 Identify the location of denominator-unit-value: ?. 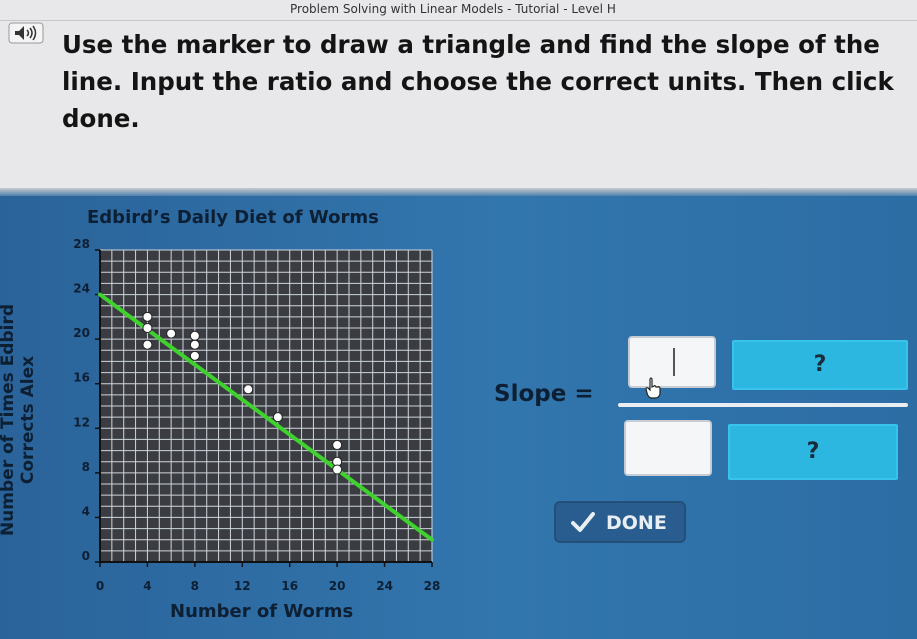
(813, 451).